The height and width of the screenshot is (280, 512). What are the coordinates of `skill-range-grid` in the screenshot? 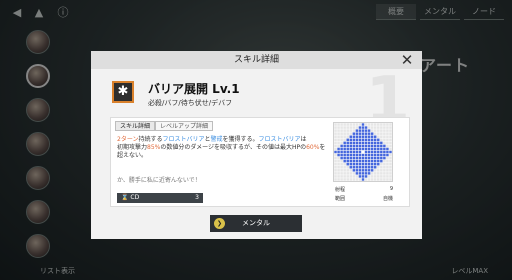 It's located at (363, 152).